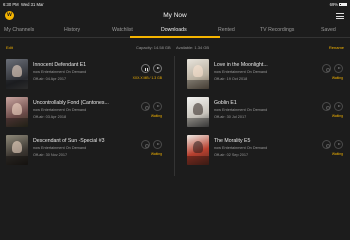  What do you see at coordinates (145, 68) in the screenshot?
I see `pause-icon` at bounding box center [145, 68].